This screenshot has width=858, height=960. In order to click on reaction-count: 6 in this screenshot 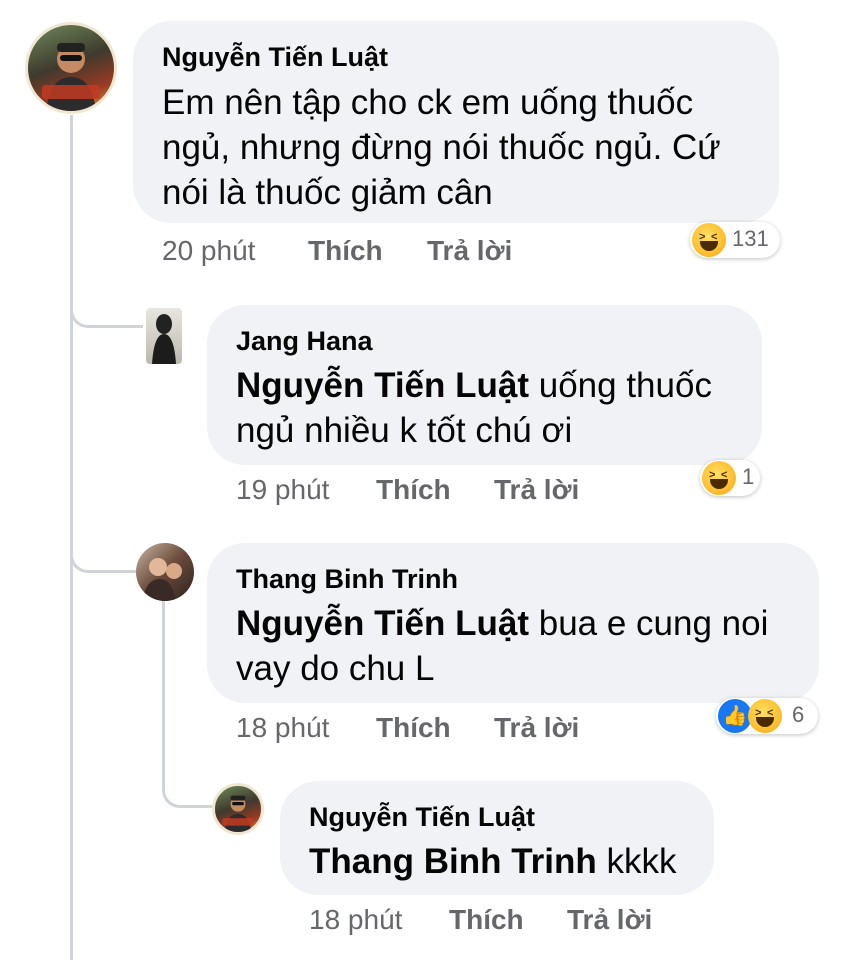, I will do `click(798, 714)`.